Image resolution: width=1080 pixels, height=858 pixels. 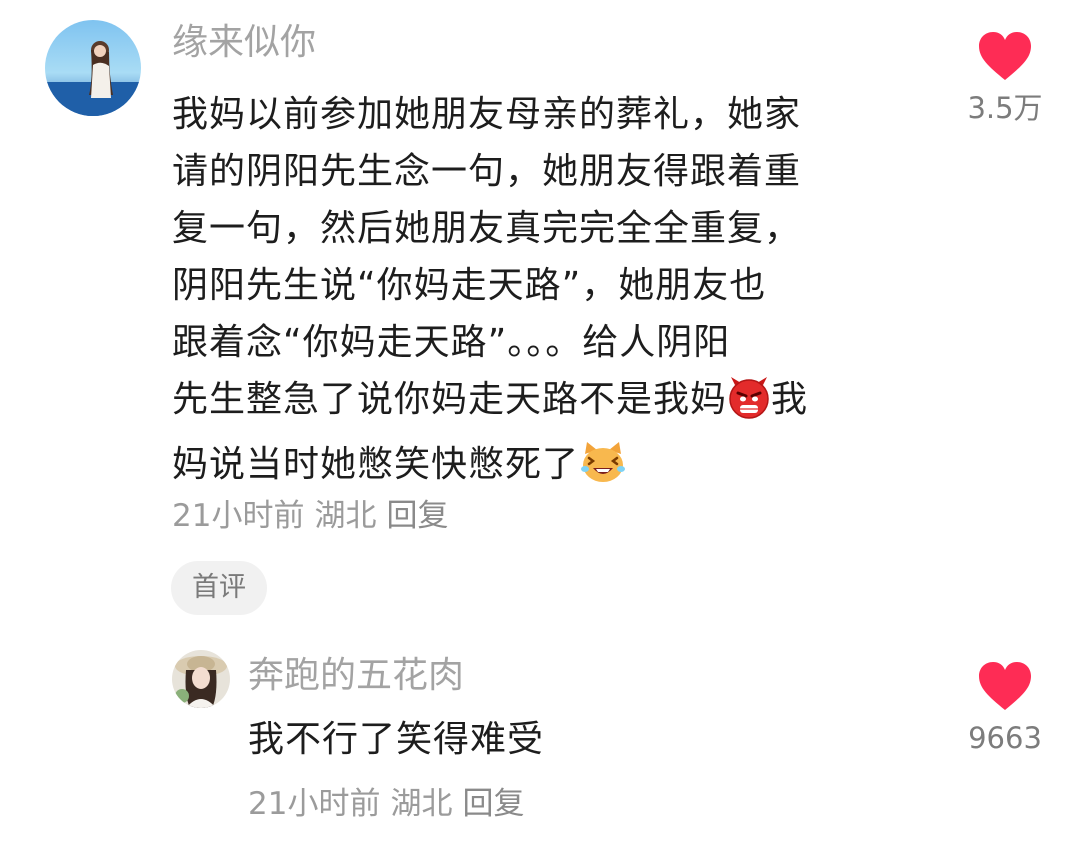 What do you see at coordinates (421, 804) in the screenshot?
I see `reply-location: 湖北` at bounding box center [421, 804].